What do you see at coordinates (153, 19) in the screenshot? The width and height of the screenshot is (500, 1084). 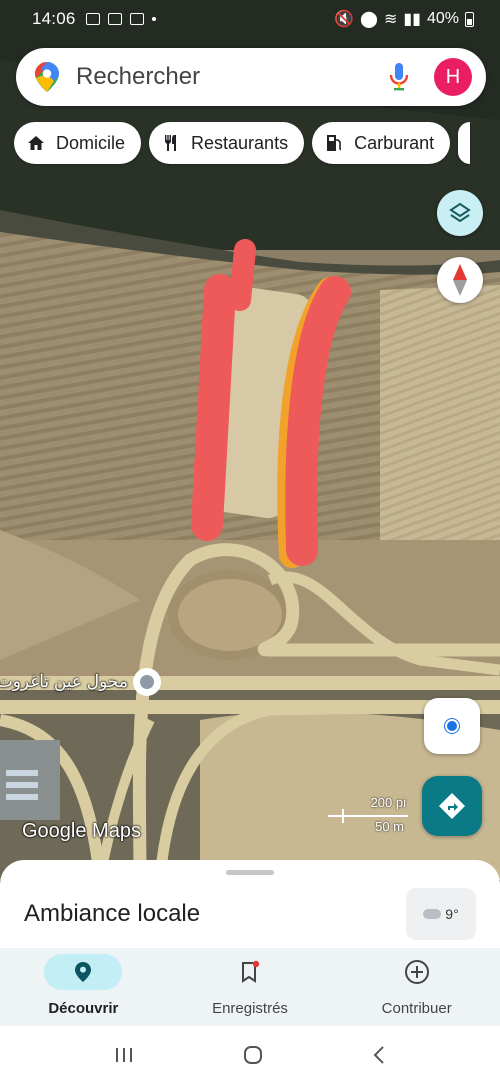 I see `more-notifications-icon` at bounding box center [153, 19].